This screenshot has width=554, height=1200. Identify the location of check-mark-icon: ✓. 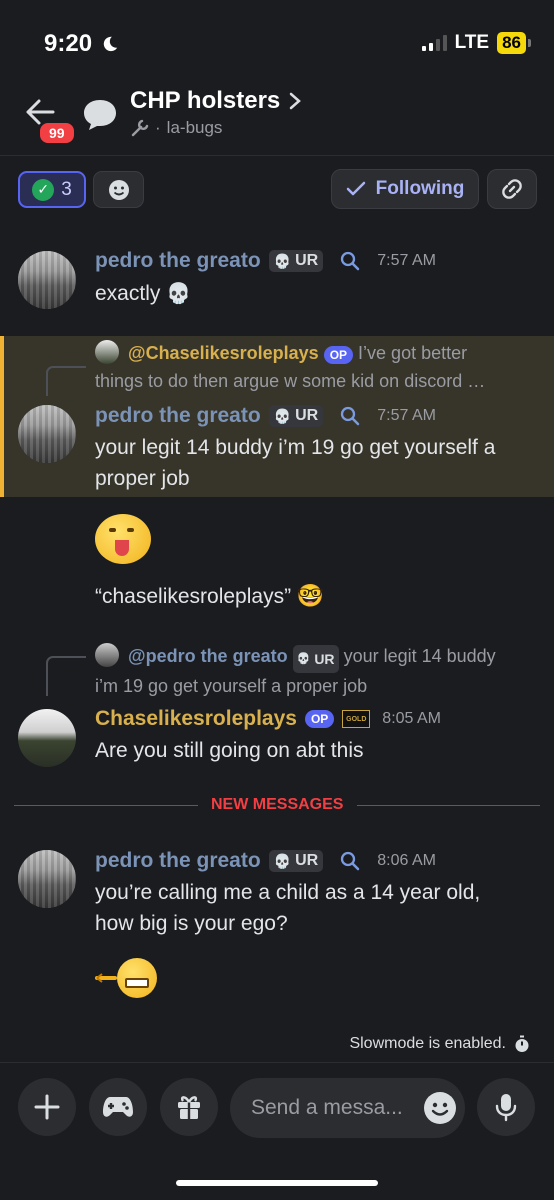
(43, 189).